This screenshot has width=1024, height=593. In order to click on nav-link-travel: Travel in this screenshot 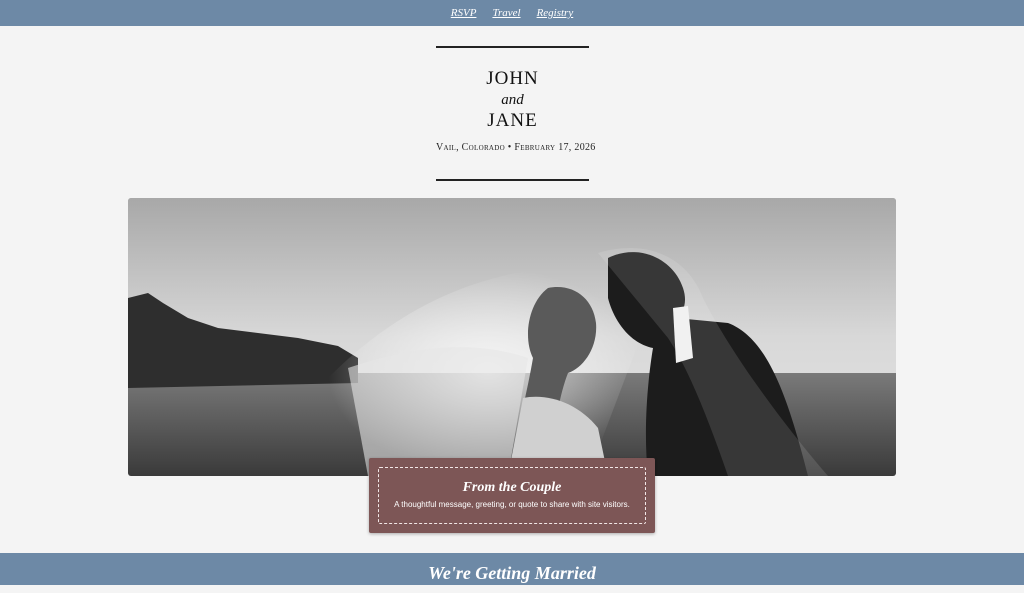, I will do `click(506, 13)`.